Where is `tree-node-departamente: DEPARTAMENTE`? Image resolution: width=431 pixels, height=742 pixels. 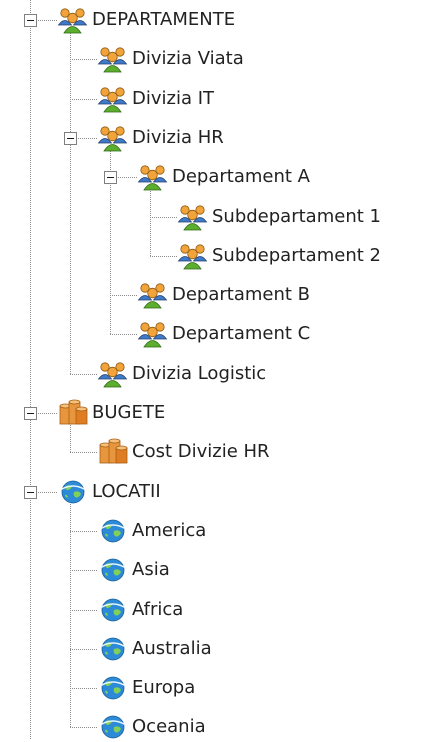
tree-node-departamente: DEPARTAMENTE is located at coordinates (146, 20).